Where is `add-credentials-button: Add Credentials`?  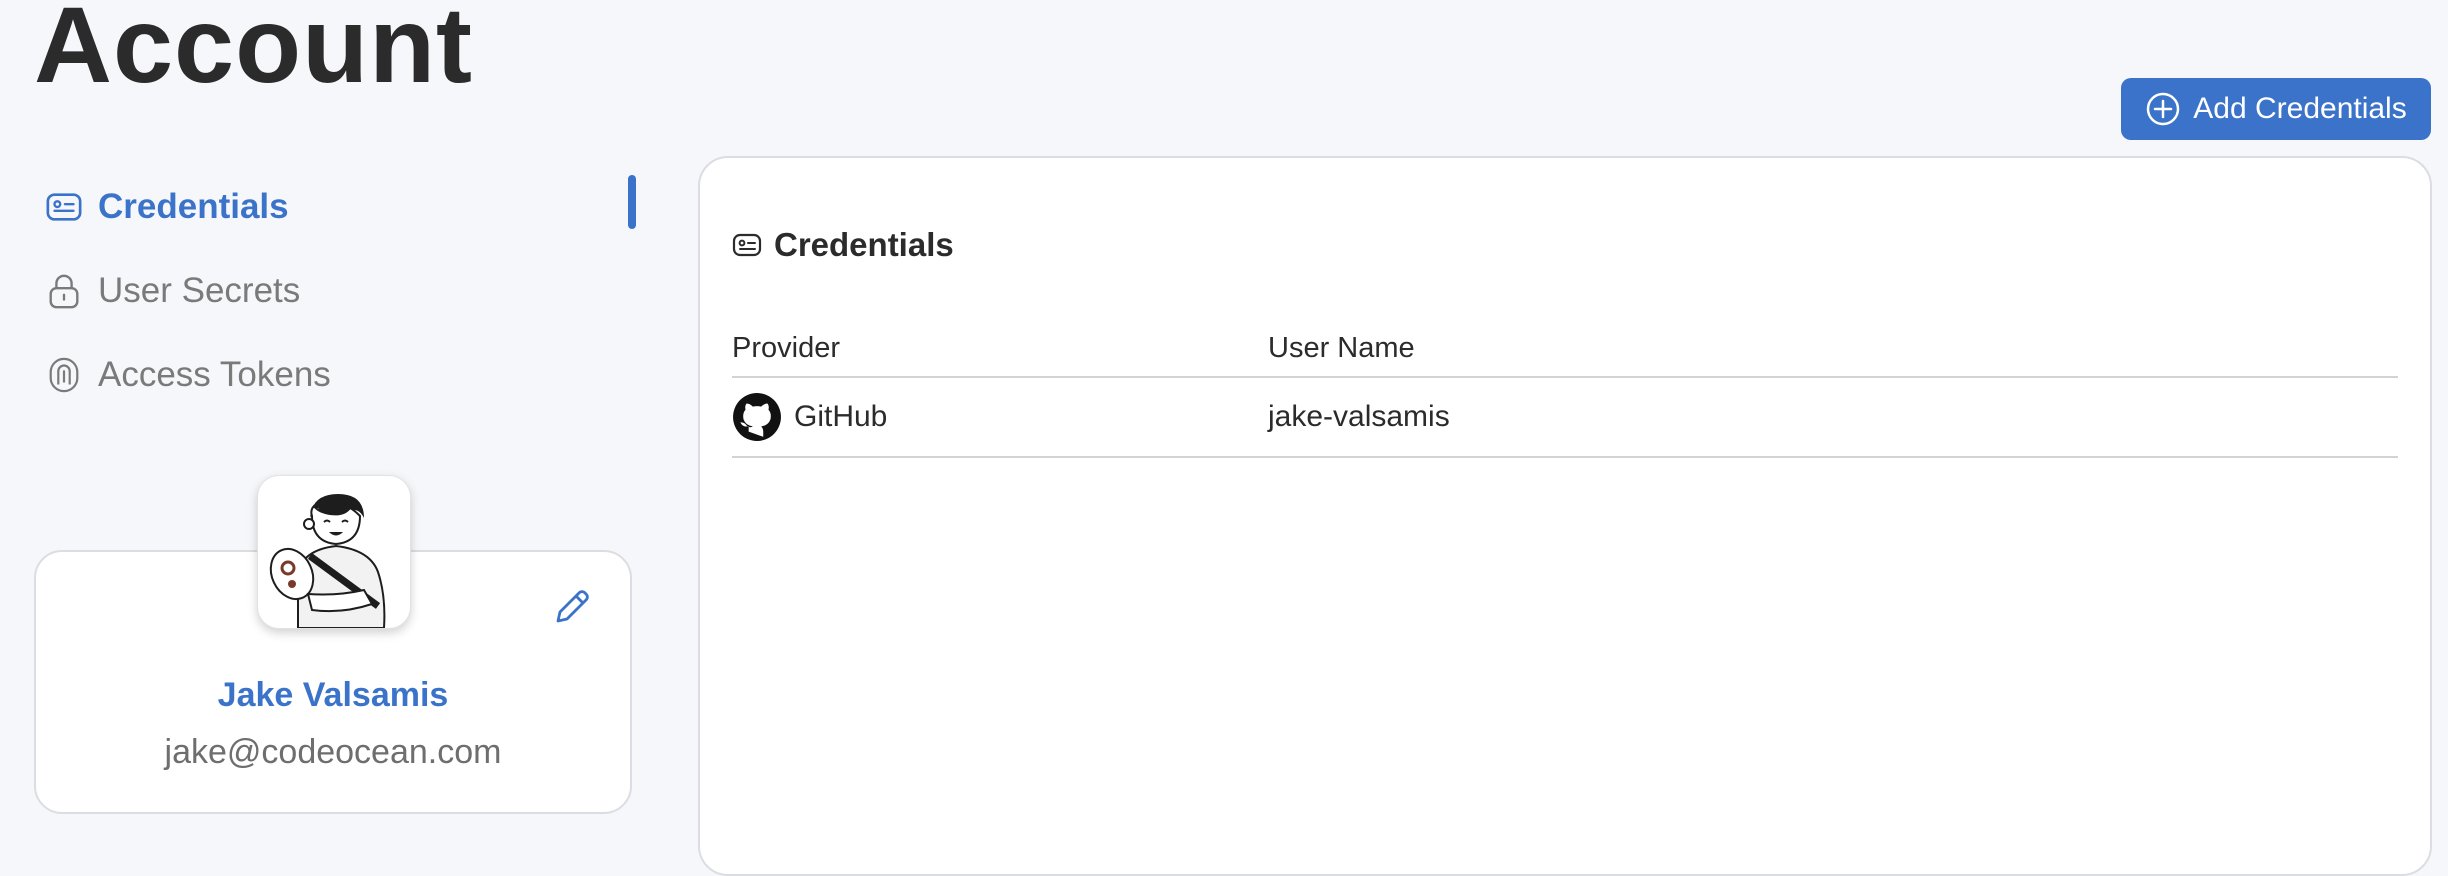
add-credentials-button: Add Credentials is located at coordinates (2276, 109).